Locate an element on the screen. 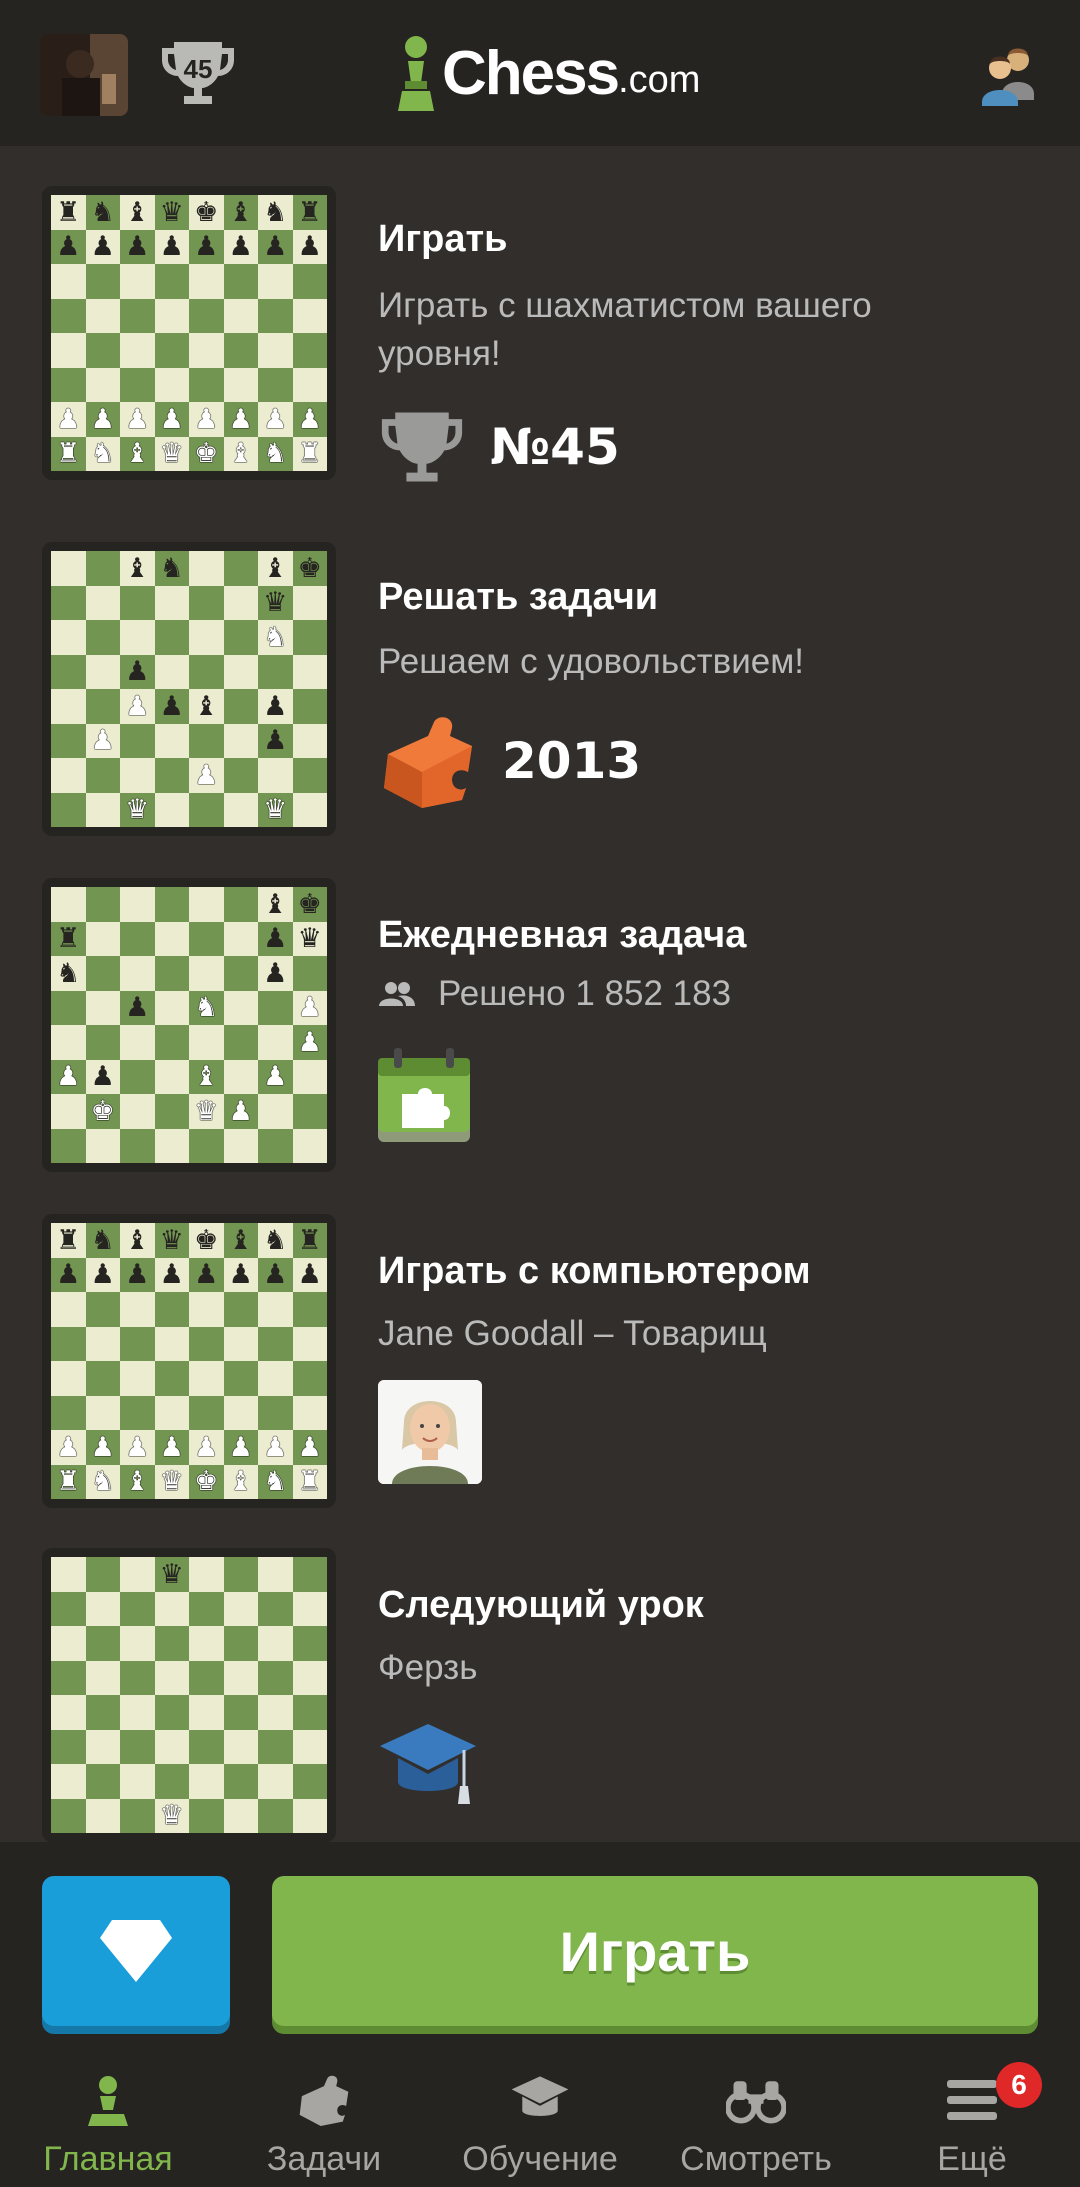 The width and height of the screenshot is (1080, 2187). diamond-membership-button is located at coordinates (136, 1951).